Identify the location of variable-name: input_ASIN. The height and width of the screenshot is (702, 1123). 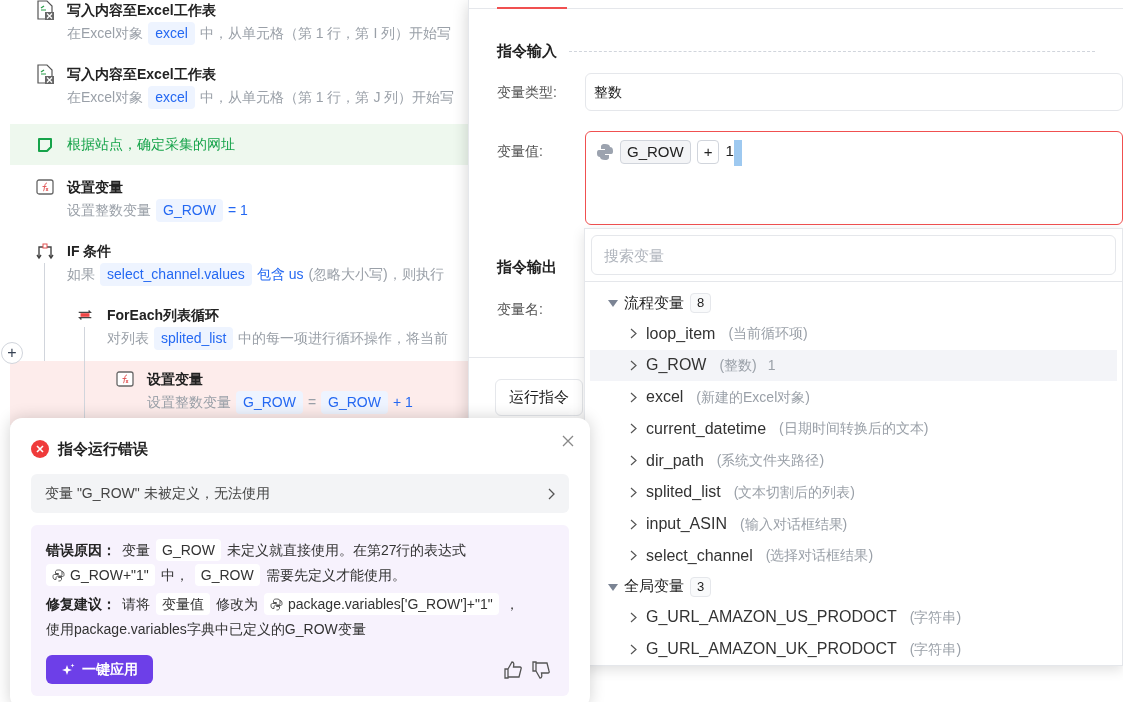
(686, 524).